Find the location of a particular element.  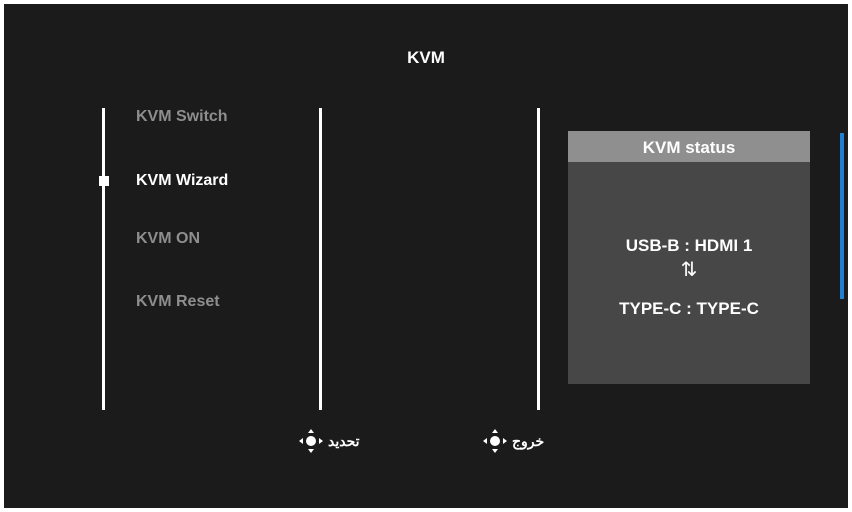

status-line-type-c: TYPE-C is located at coordinates (689, 308).